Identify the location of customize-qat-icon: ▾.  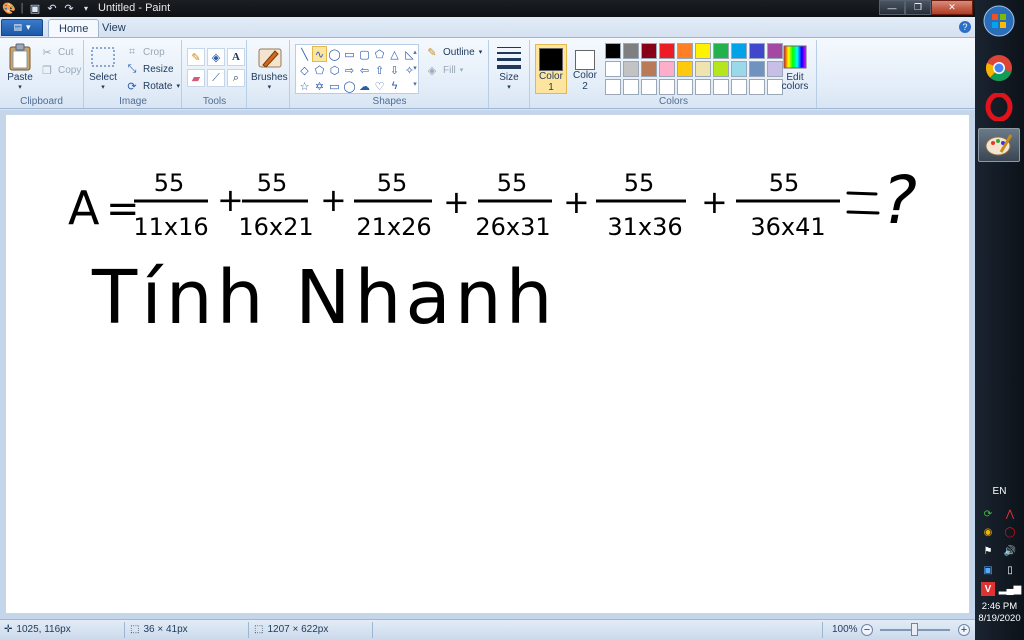
(86, 8).